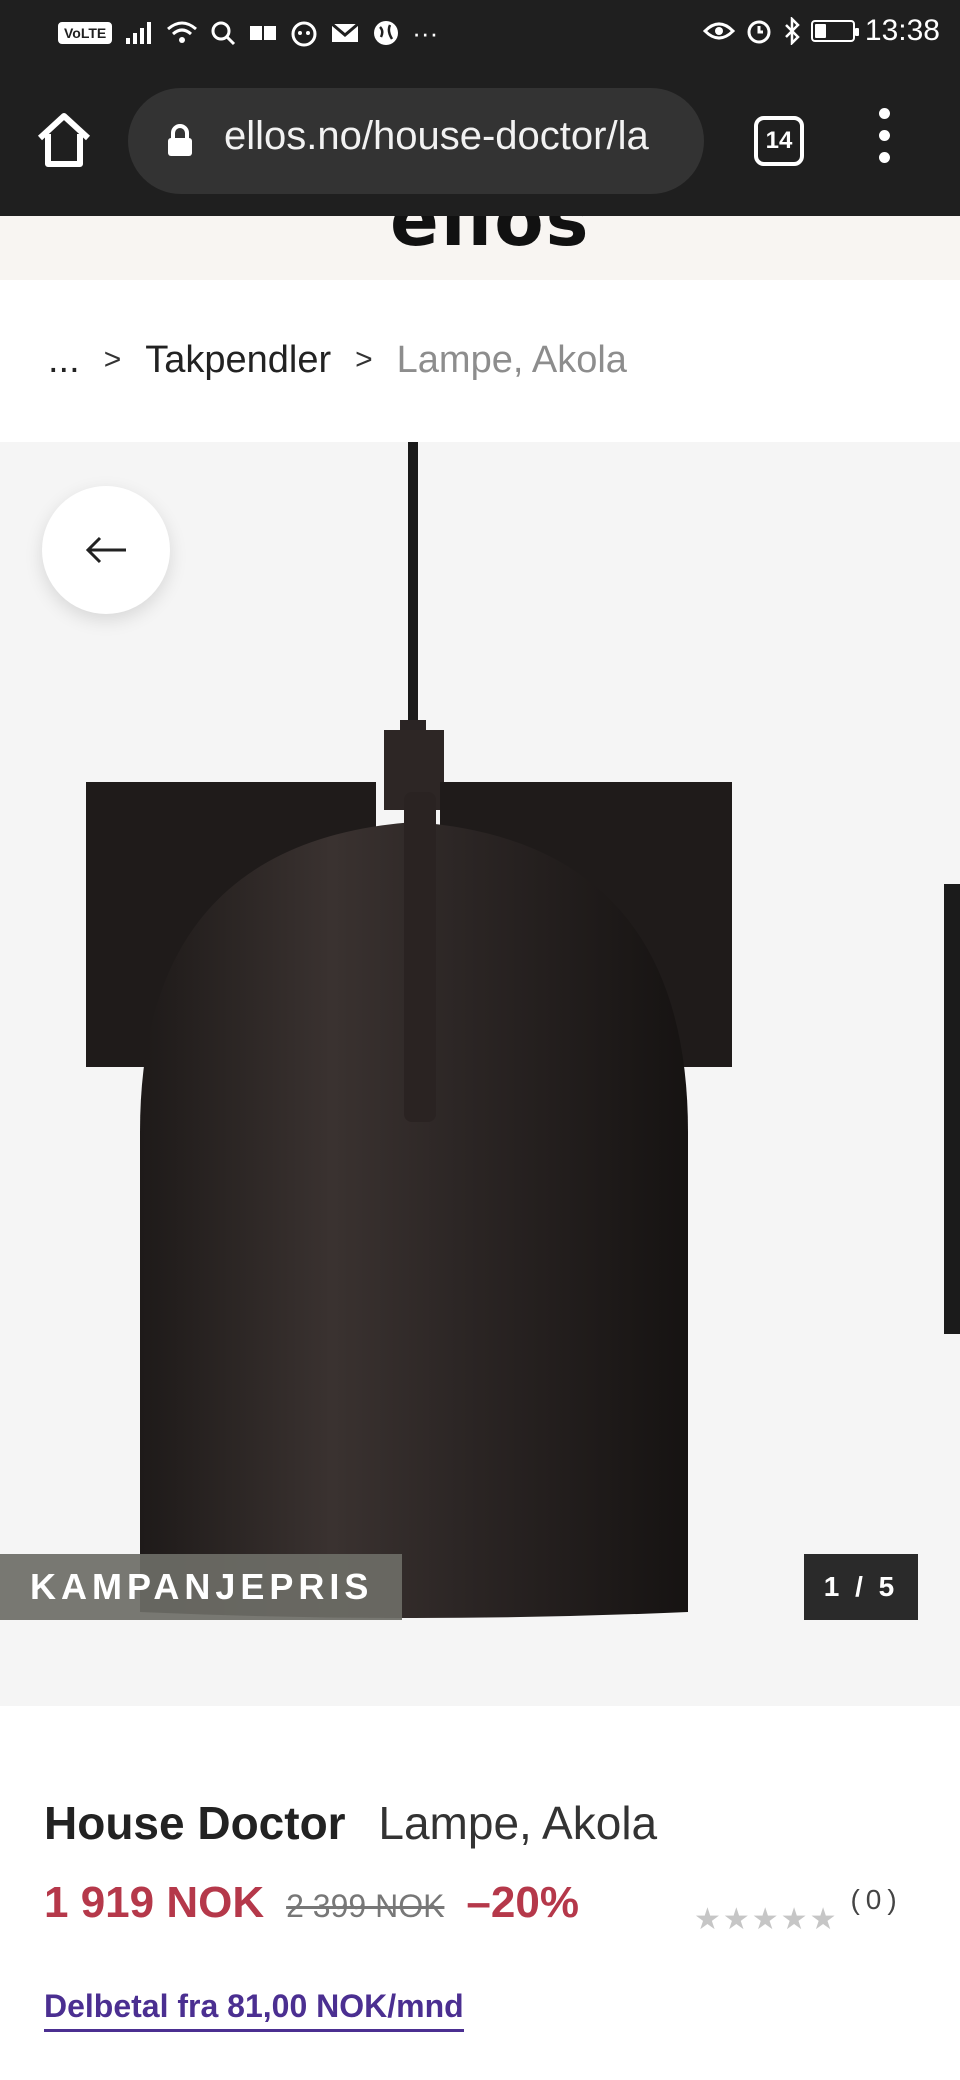  What do you see at coordinates (884, 143) in the screenshot?
I see `menu-icon` at bounding box center [884, 143].